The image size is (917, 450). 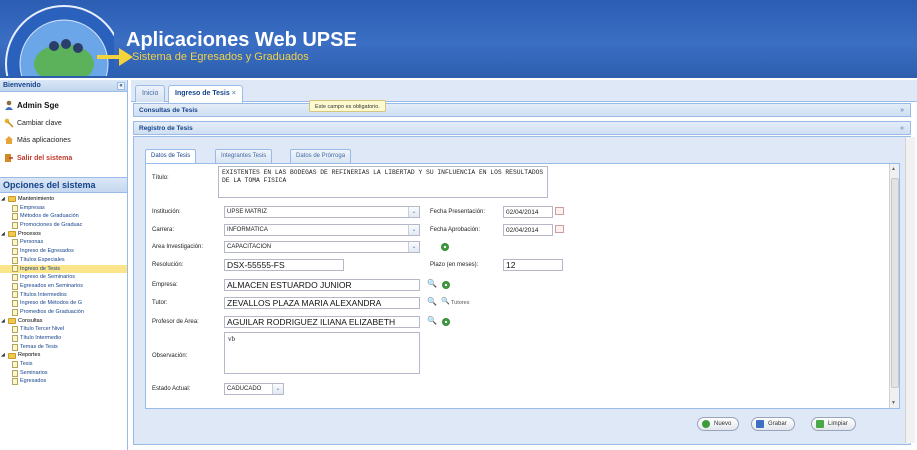 I want to click on tree-item: Métodos de Graduación, so click(x=63, y=216).